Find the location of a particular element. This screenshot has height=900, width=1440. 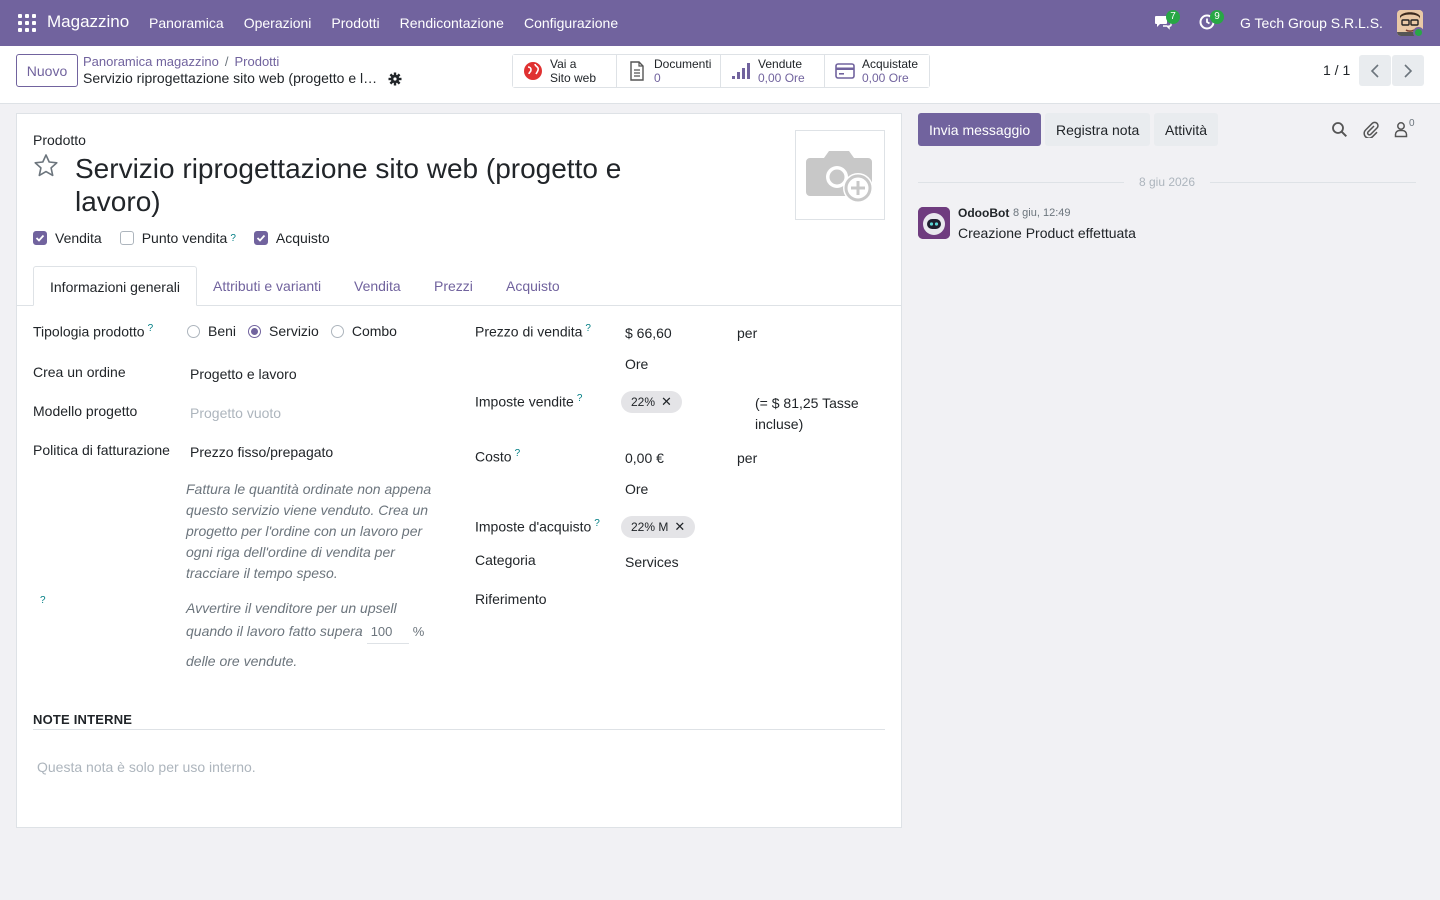

purchase-tax-tag: 22% M ✕ is located at coordinates (658, 527).